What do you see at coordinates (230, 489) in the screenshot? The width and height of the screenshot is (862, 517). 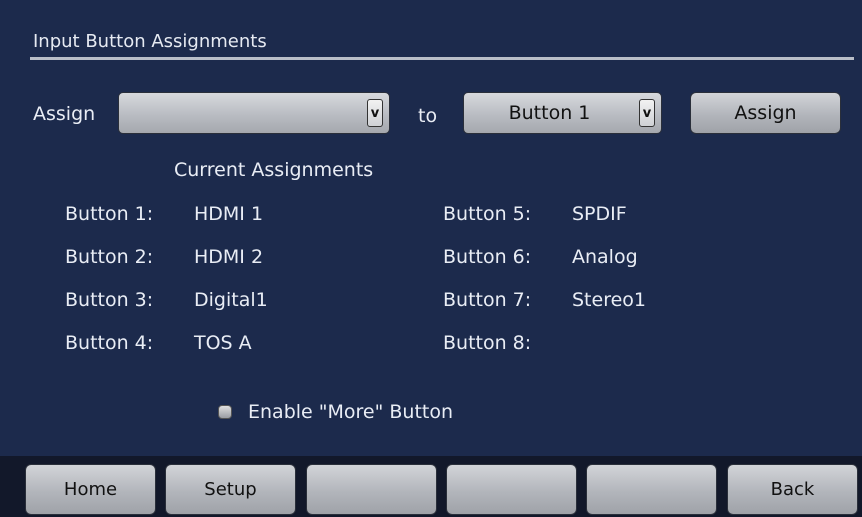 I see `setup-button: Setup` at bounding box center [230, 489].